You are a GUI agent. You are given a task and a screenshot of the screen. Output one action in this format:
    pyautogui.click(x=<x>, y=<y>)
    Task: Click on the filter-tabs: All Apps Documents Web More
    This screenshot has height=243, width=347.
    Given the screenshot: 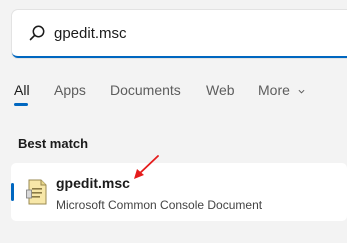 What is the action you would take?
    pyautogui.click(x=173, y=95)
    